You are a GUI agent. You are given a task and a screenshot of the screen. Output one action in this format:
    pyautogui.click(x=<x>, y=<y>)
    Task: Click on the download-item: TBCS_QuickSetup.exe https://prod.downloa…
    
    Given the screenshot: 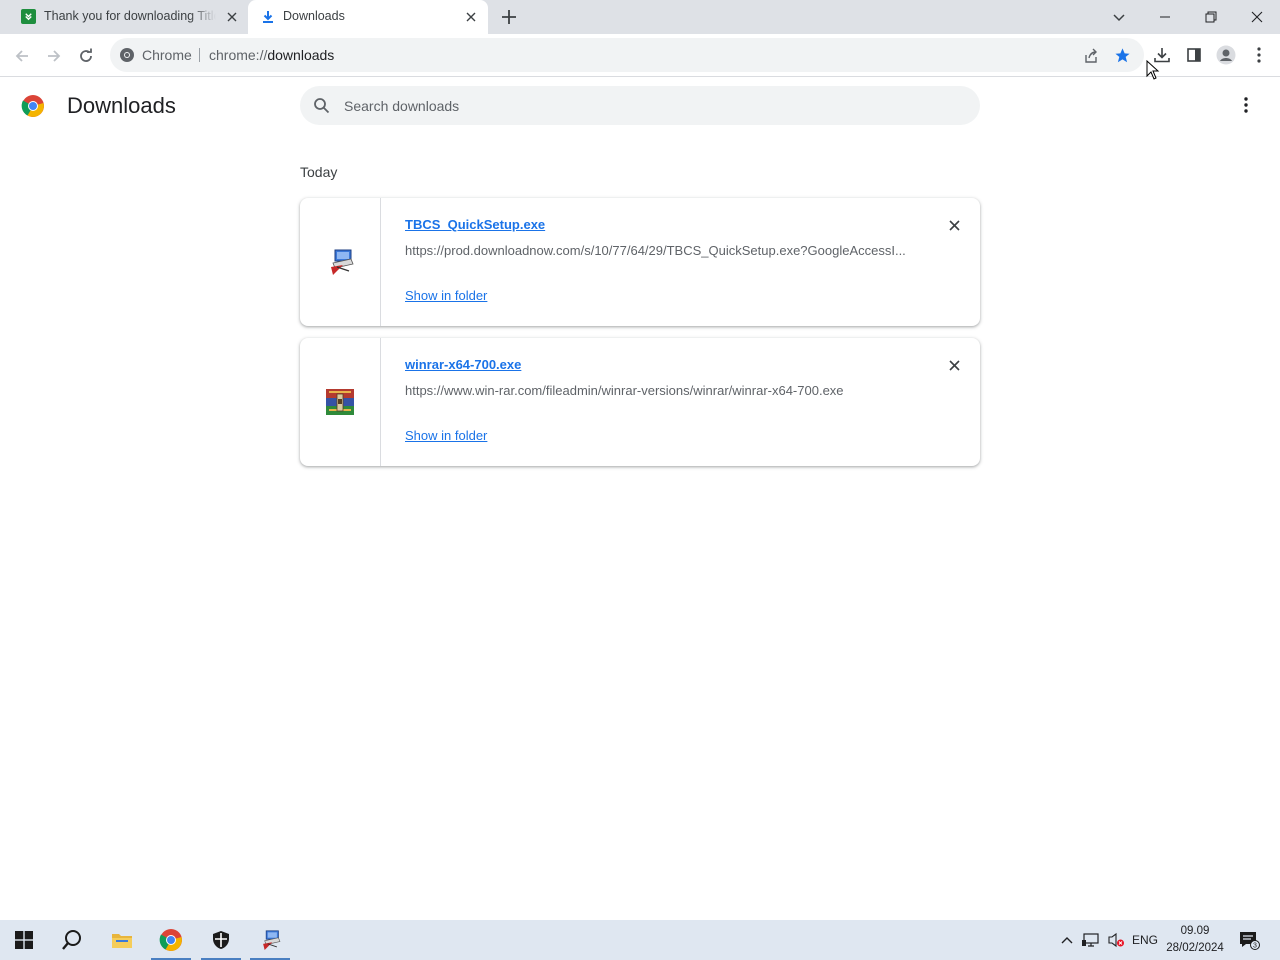 What is the action you would take?
    pyautogui.click(x=640, y=262)
    